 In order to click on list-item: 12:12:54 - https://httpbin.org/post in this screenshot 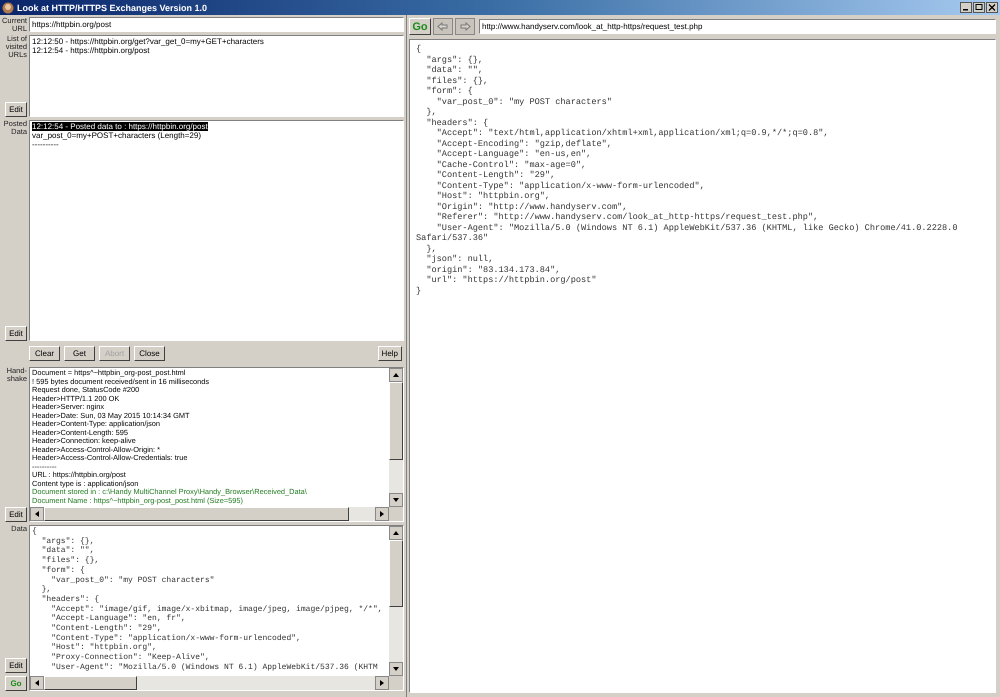, I will do `click(216, 50)`.